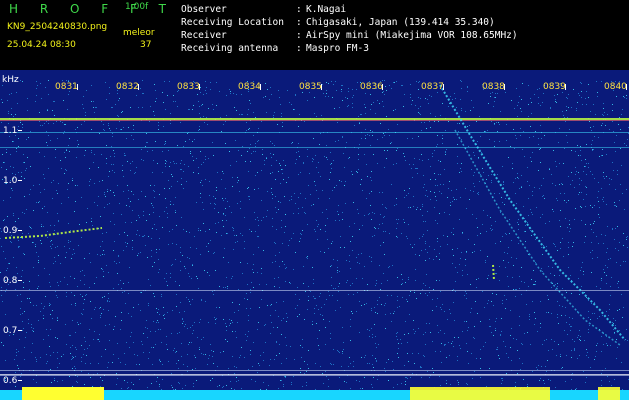 The width and height of the screenshot is (629, 400). Describe the element at coordinates (10, 281) in the screenshot. I see `y-tick-label: 0.8` at that location.